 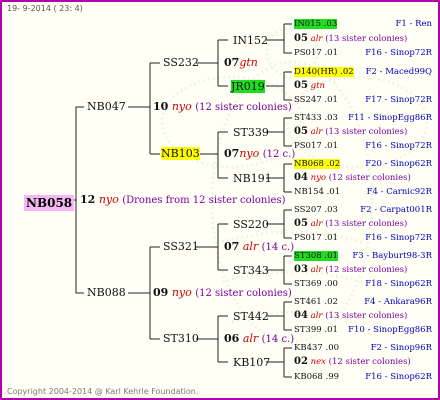 I want to click on gen2-info: 07gtn, so click(x=241, y=62).